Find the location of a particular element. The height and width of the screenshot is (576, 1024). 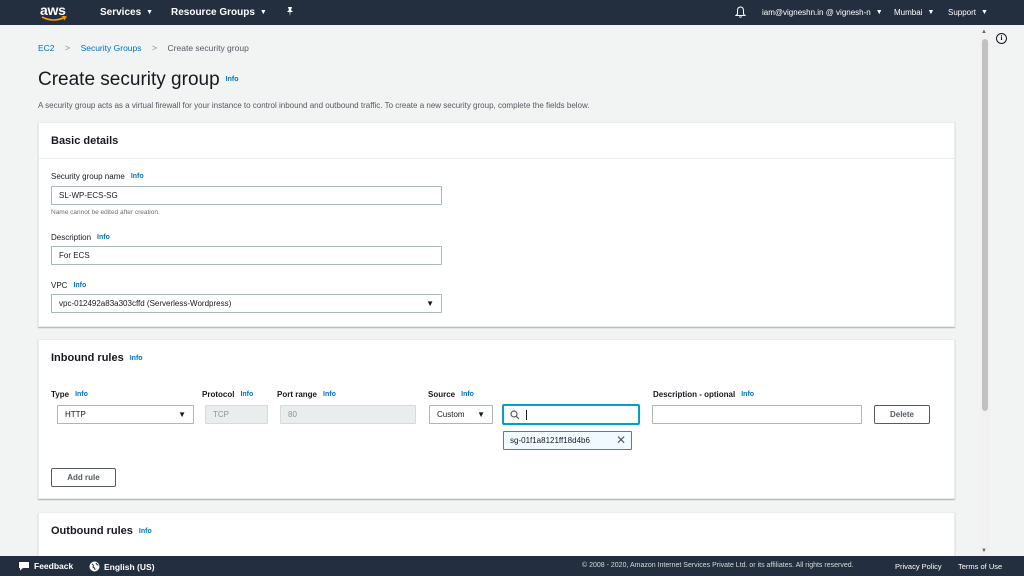

vpc-label-text: VPC is located at coordinates (59, 285).